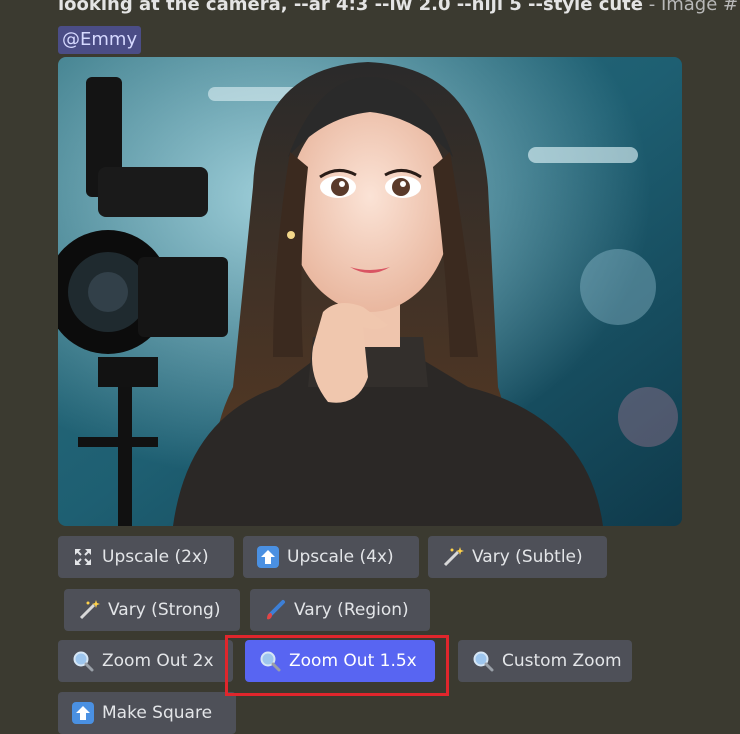 The width and height of the screenshot is (740, 734). Describe the element at coordinates (83, 557) in the screenshot. I see `expand-arrows-icon` at that location.